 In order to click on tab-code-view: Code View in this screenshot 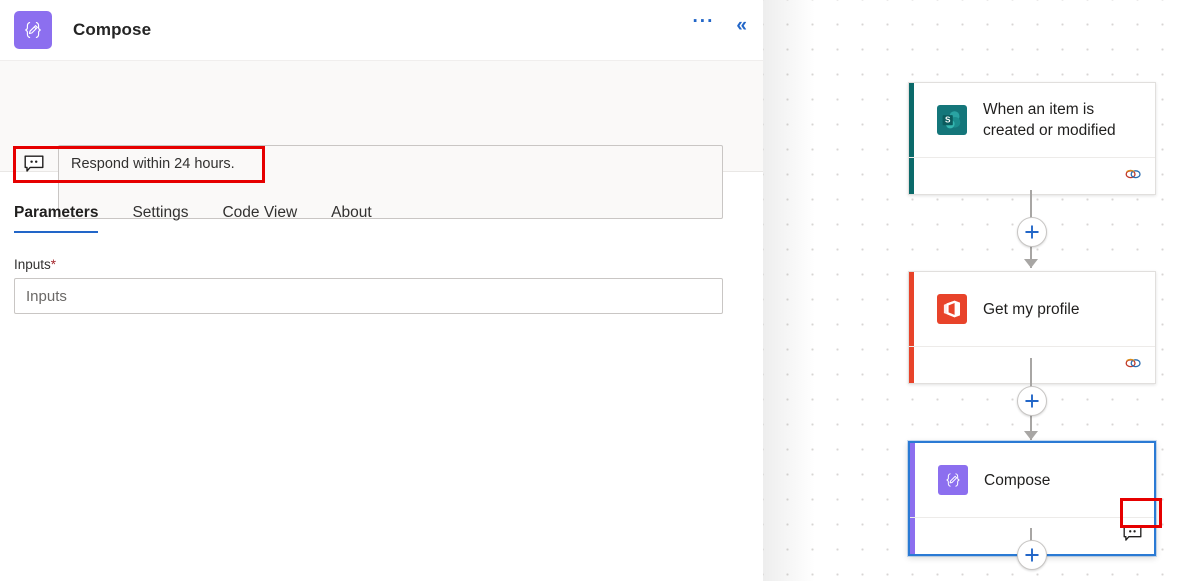, I will do `click(267, 218)`.